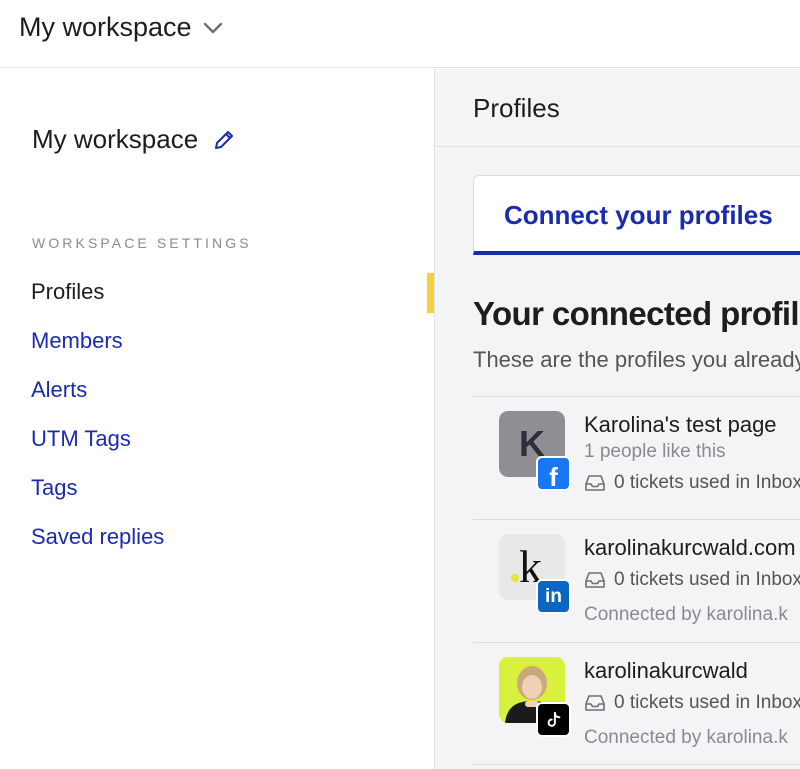 The width and height of the screenshot is (800, 769). Describe the element at coordinates (690, 547) in the screenshot. I see `profile-name: karolinakurcwald.com` at that location.